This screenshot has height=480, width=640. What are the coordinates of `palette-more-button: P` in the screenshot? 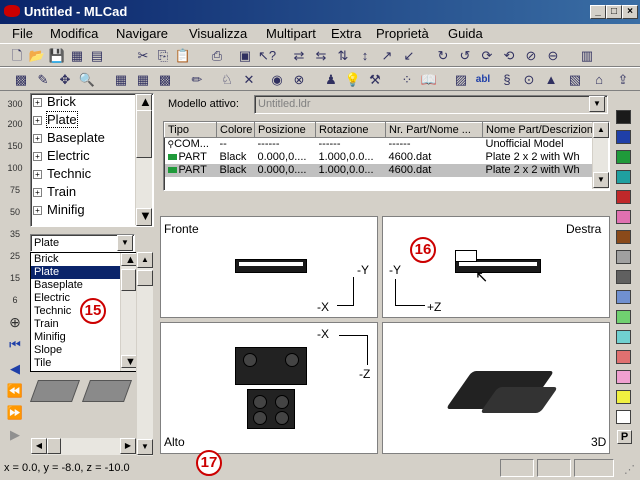 It's located at (624, 437).